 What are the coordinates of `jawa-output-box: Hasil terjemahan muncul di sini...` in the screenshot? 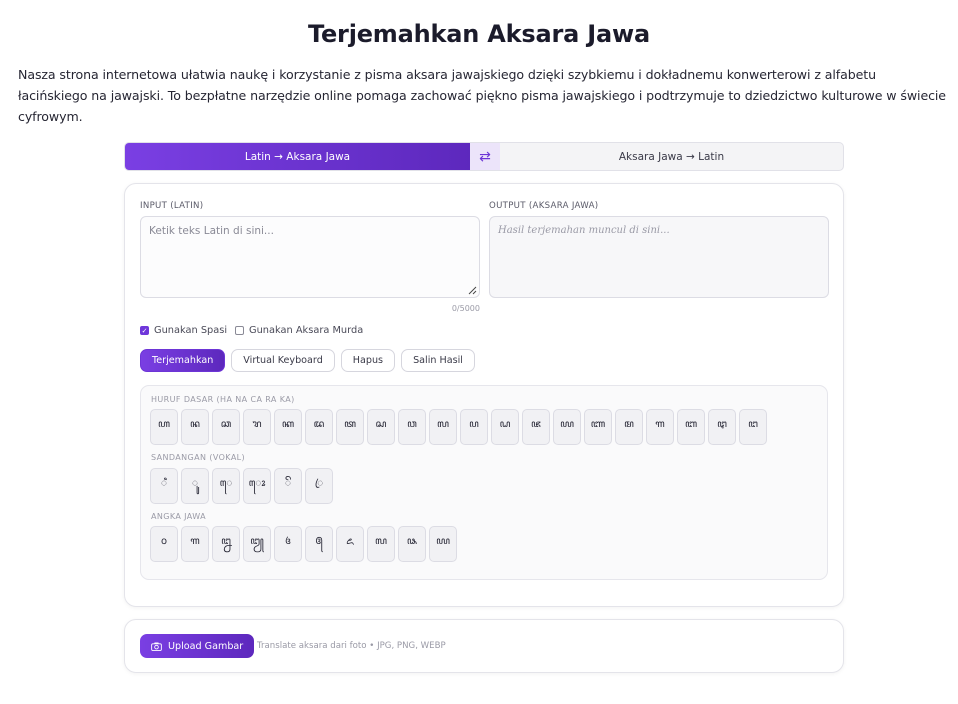 It's located at (659, 257).